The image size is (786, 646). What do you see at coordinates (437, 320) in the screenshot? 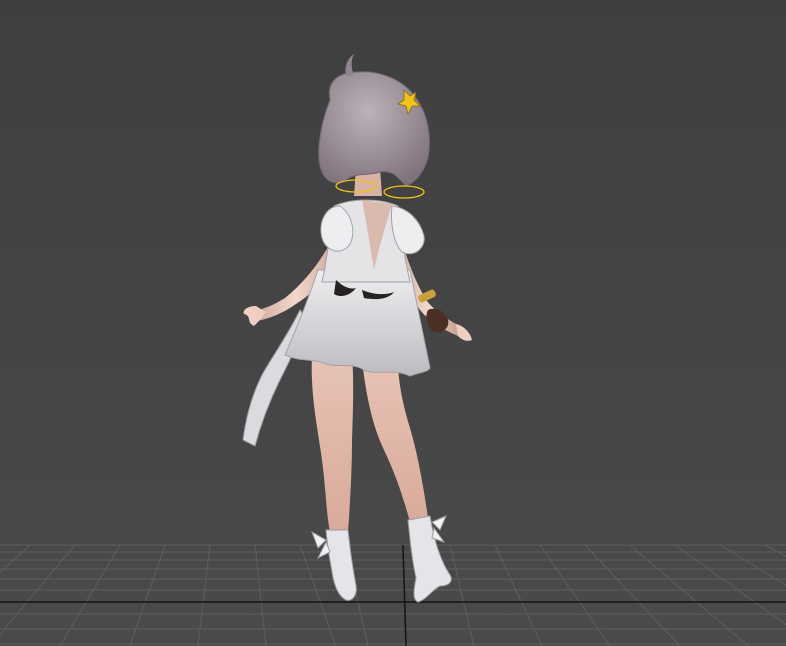
I see `dark-wristband` at bounding box center [437, 320].